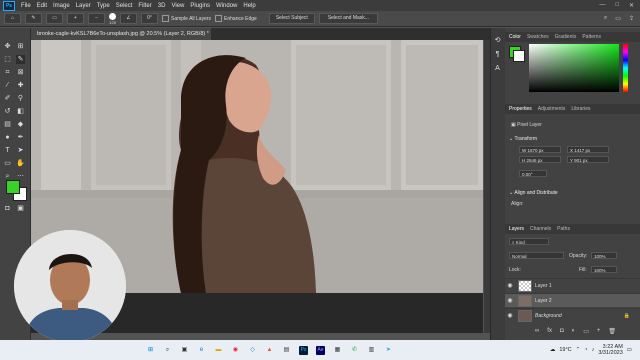  Describe the element at coordinates (497, 68) in the screenshot. I see `character-icon: A` at that location.